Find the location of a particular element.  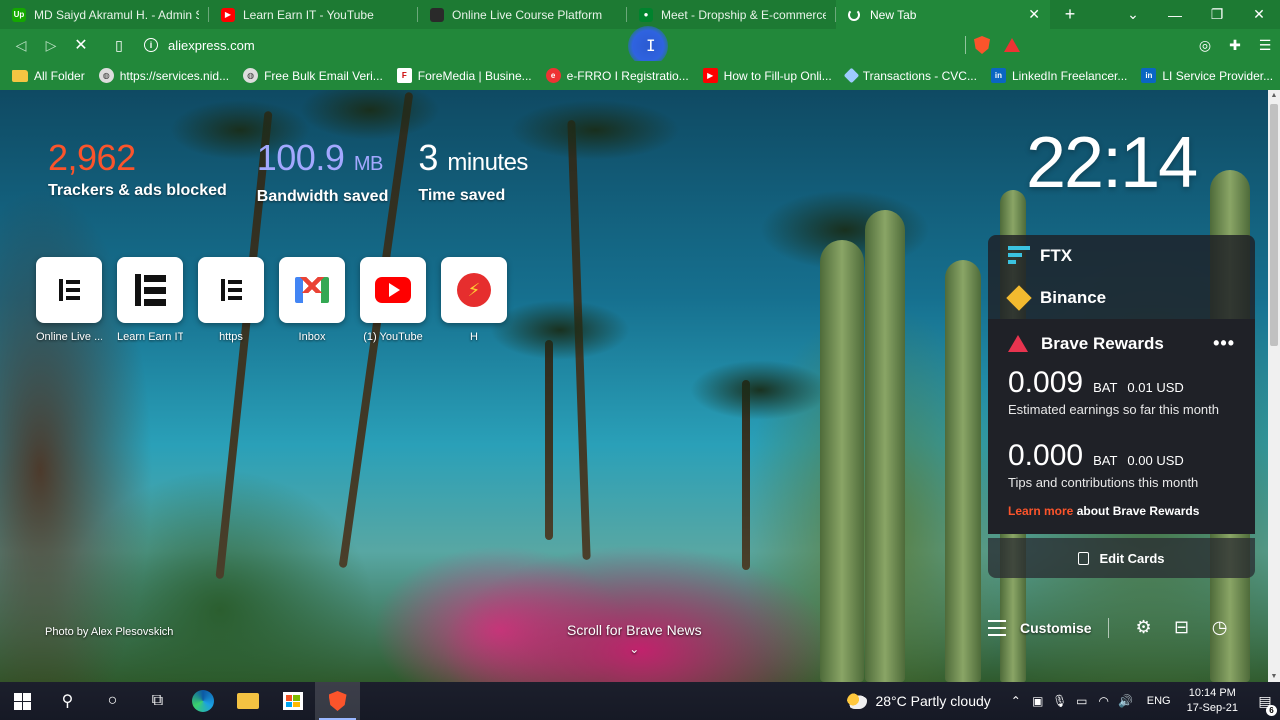

photo-credit: Photo by Alex Plesovskich is located at coordinates (109, 632).